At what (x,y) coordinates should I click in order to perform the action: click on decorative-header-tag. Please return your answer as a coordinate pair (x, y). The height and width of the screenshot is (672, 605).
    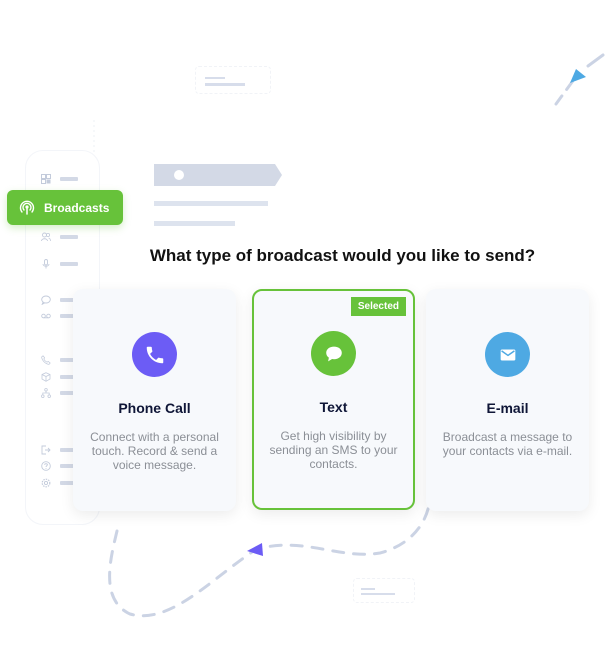
    Looking at the image, I should click on (218, 175).